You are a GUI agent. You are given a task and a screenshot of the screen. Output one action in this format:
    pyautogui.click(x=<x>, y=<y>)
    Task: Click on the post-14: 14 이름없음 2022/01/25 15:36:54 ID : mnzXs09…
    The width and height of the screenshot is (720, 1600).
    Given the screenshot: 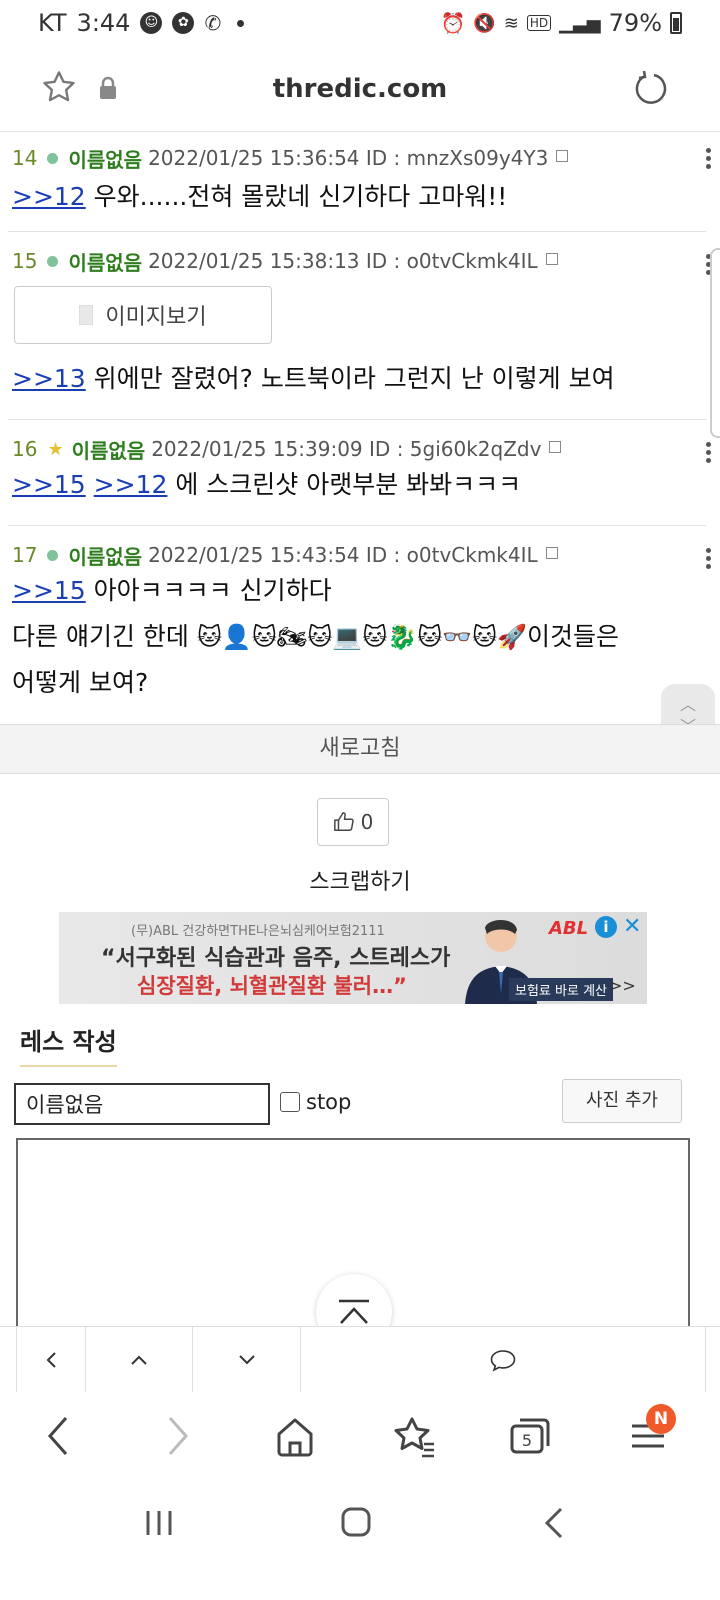 What is the action you would take?
    pyautogui.click(x=359, y=182)
    